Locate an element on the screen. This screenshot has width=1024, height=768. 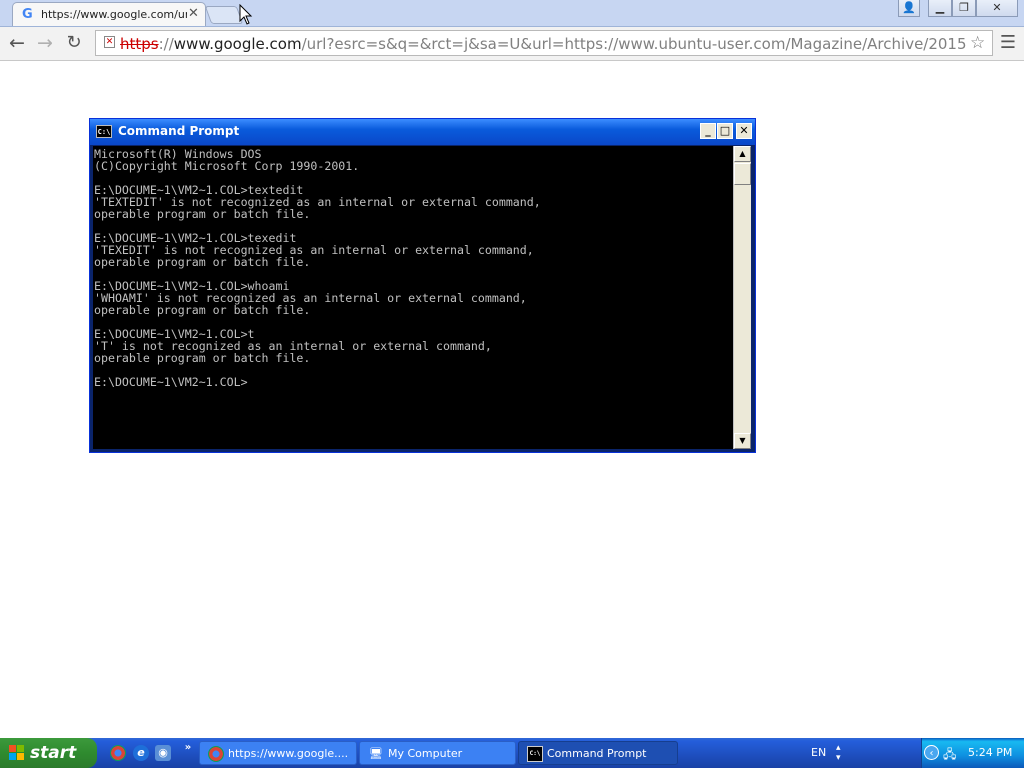
taskbar-button-my-computer: 🖥 My Computer is located at coordinates (437, 753).